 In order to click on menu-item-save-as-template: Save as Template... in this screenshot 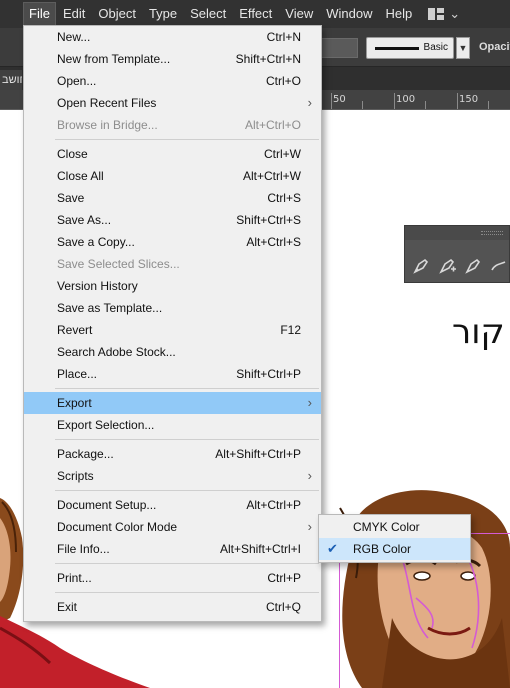, I will do `click(172, 308)`.